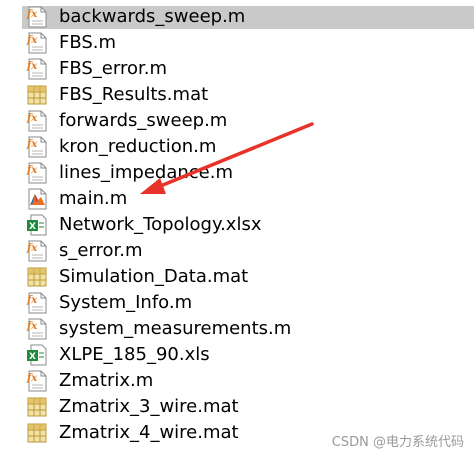 The width and height of the screenshot is (474, 460). What do you see at coordinates (106, 380) in the screenshot?
I see `file-name: Zmatrix.m` at bounding box center [106, 380].